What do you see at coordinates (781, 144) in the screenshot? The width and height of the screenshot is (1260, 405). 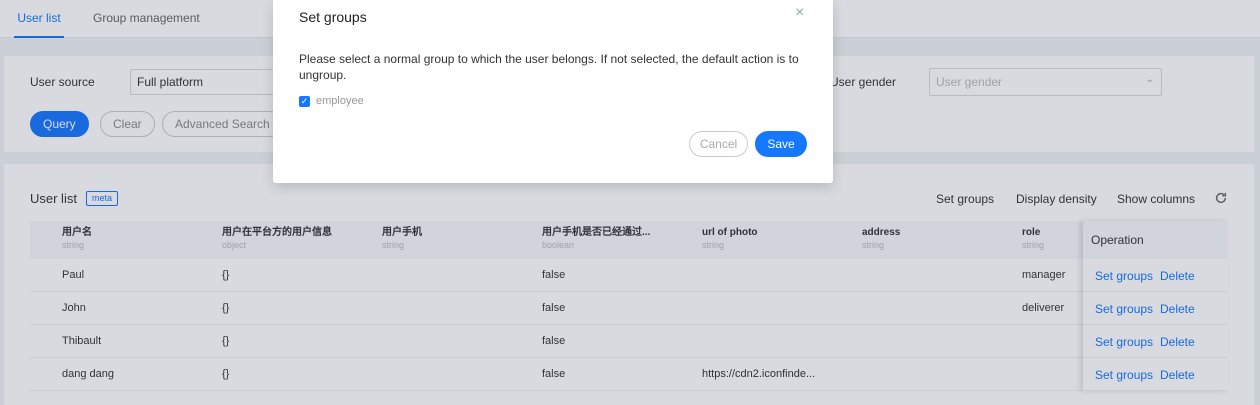 I see `save-button: Save` at bounding box center [781, 144].